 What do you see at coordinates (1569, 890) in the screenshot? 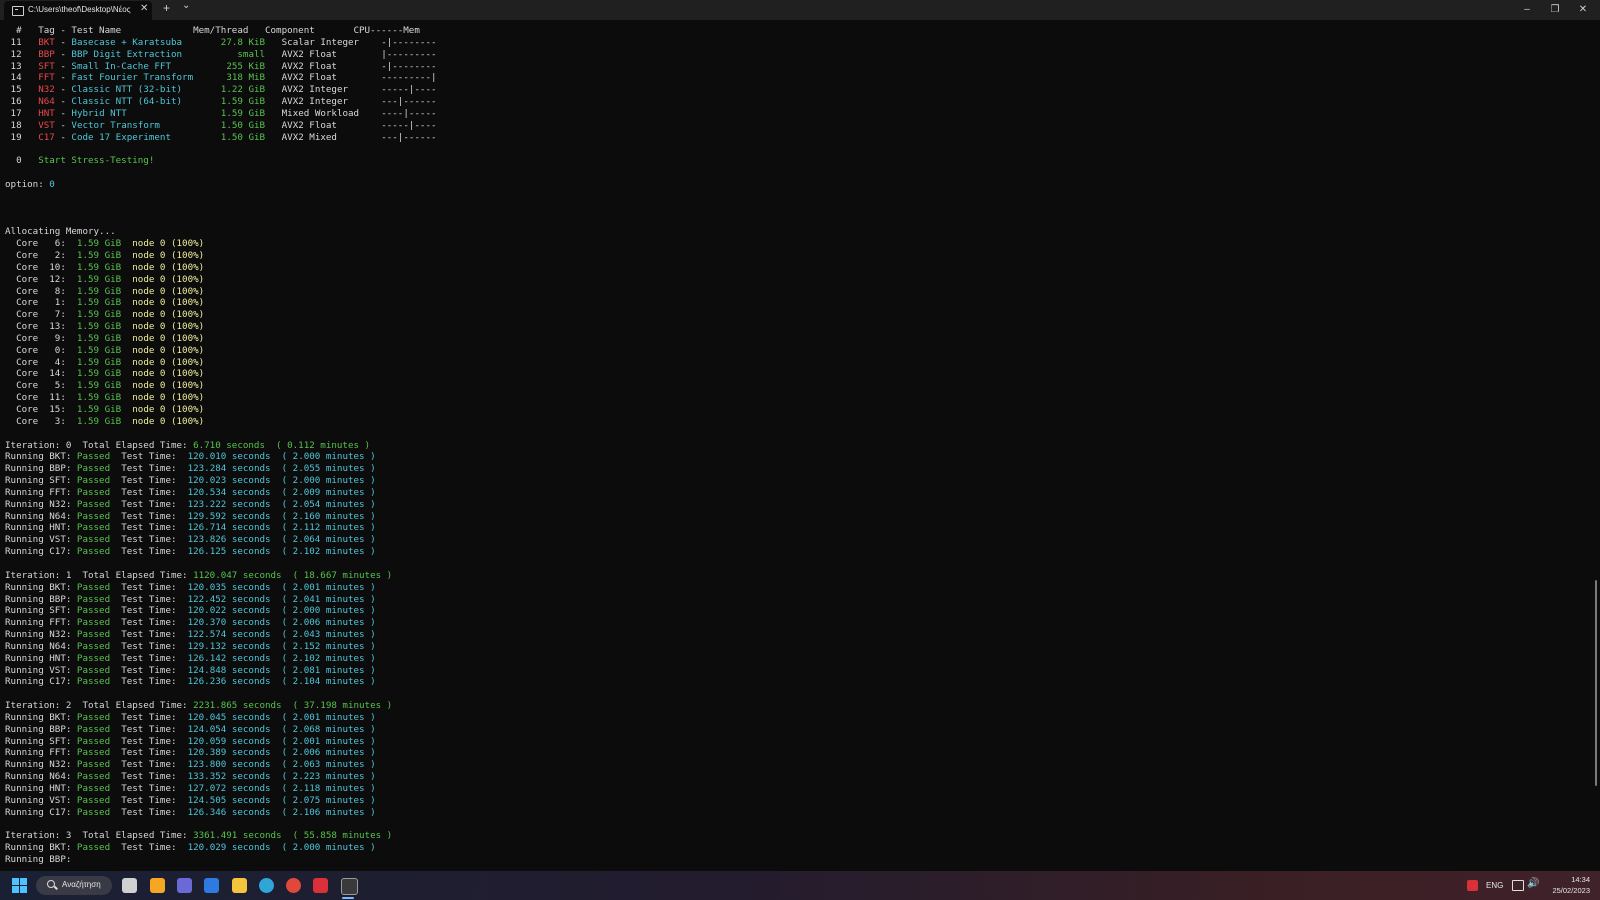
I see `clock-date: 25/02/2023` at bounding box center [1569, 890].